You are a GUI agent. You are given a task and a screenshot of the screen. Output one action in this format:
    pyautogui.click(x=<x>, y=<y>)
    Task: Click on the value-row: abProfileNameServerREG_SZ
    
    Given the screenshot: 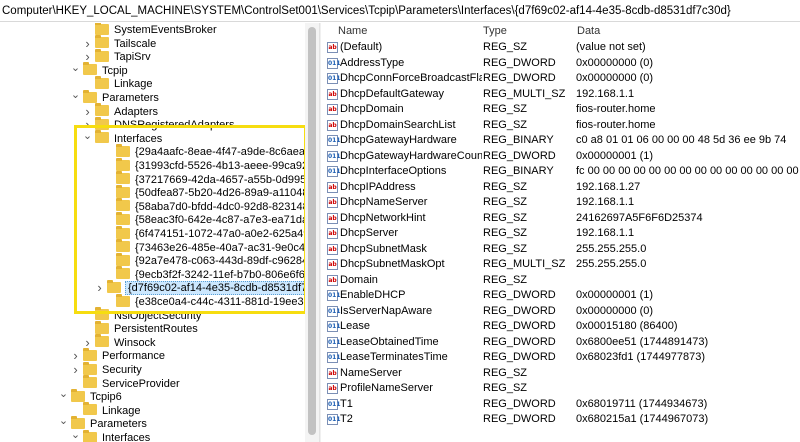 What is the action you would take?
    pyautogui.click(x=563, y=388)
    